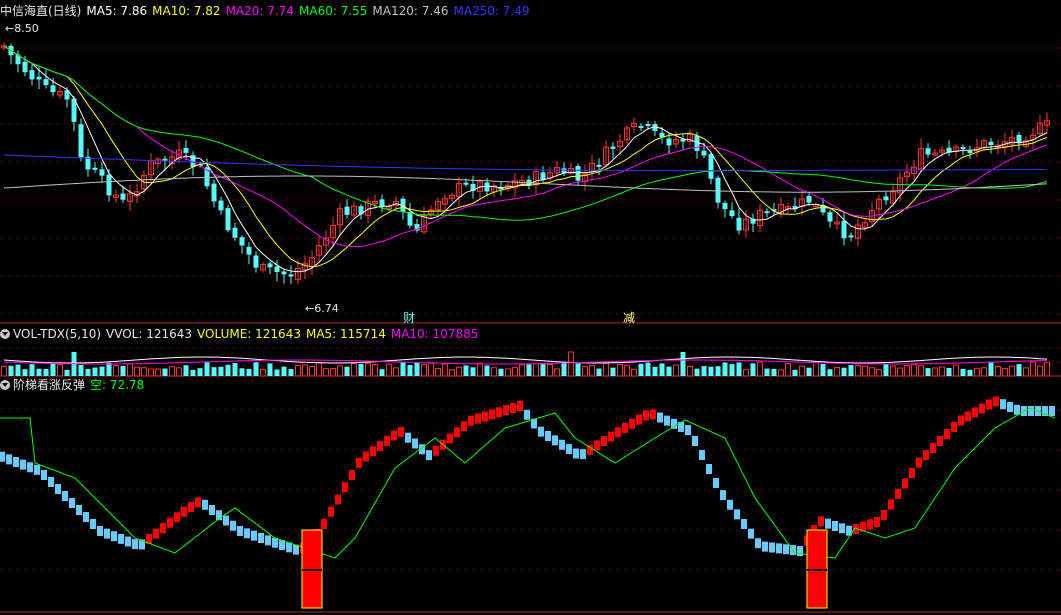 This screenshot has height=615, width=1061. I want to click on event-marker-cai: 财, so click(409, 317).